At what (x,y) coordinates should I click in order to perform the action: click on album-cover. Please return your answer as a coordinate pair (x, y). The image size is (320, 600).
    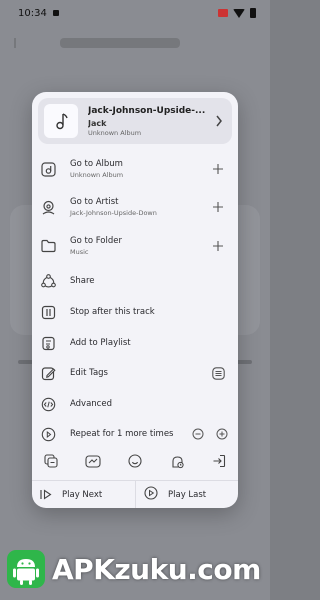
    Looking at the image, I should click on (61, 121).